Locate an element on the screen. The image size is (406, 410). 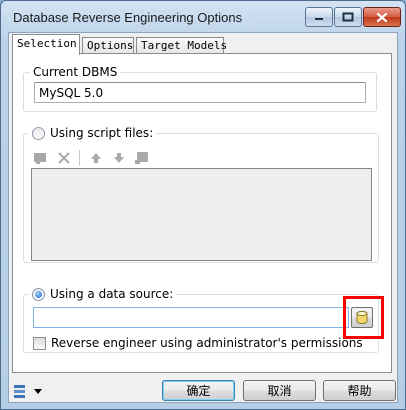
help-button: 帮助 is located at coordinates (359, 390).